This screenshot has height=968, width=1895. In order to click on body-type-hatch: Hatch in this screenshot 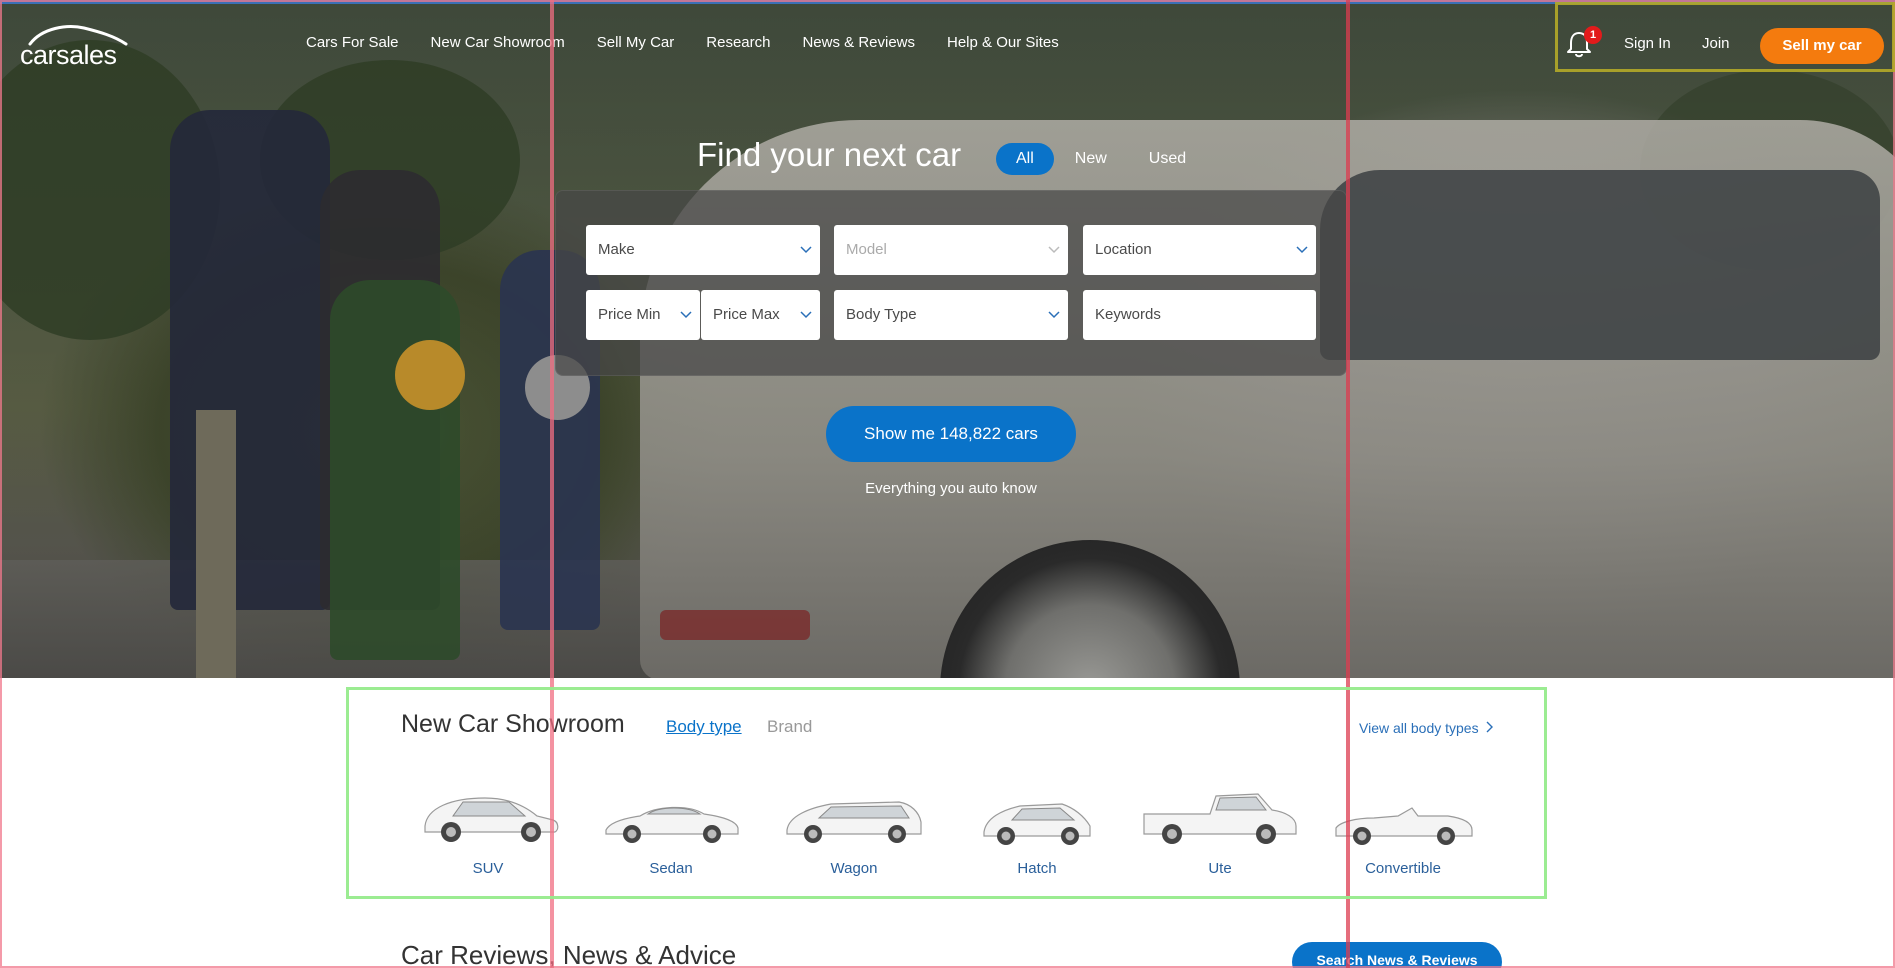, I will do `click(1037, 831)`.